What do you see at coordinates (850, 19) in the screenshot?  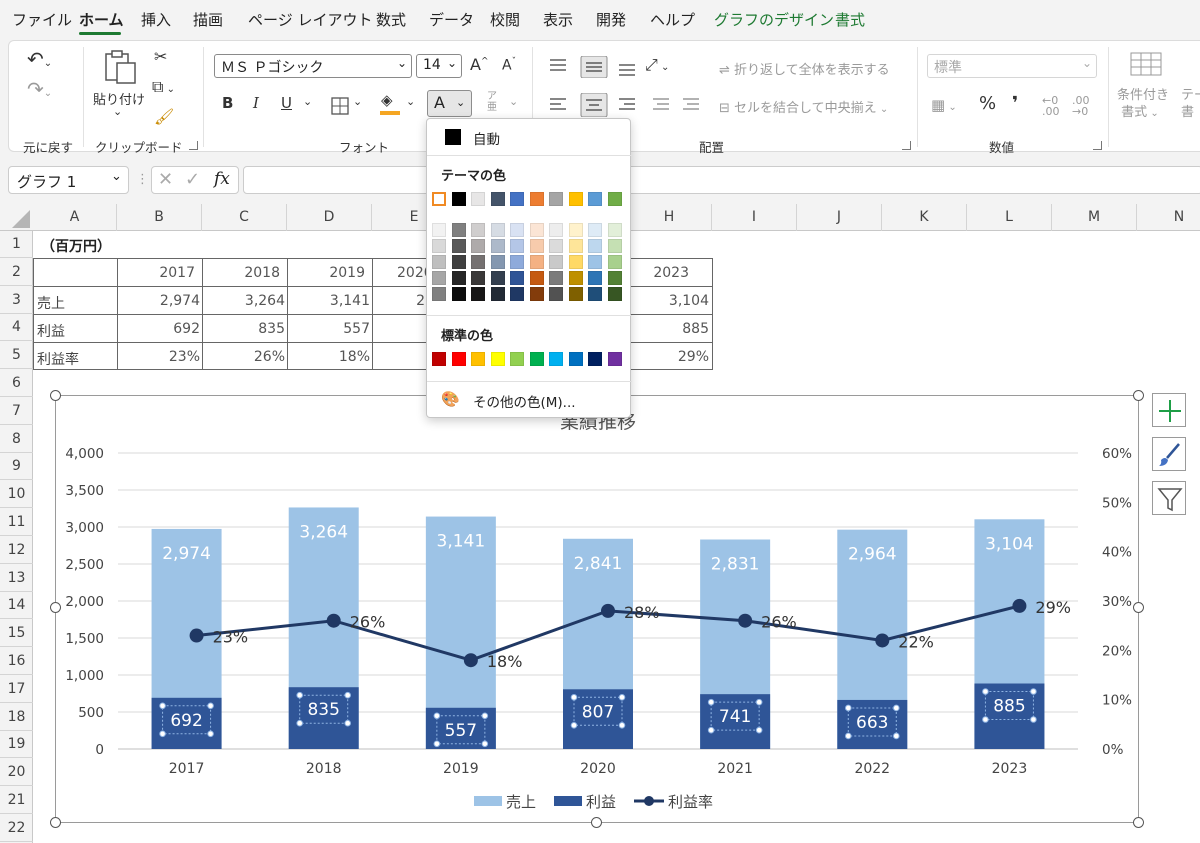 I see `tab-format: 書式` at bounding box center [850, 19].